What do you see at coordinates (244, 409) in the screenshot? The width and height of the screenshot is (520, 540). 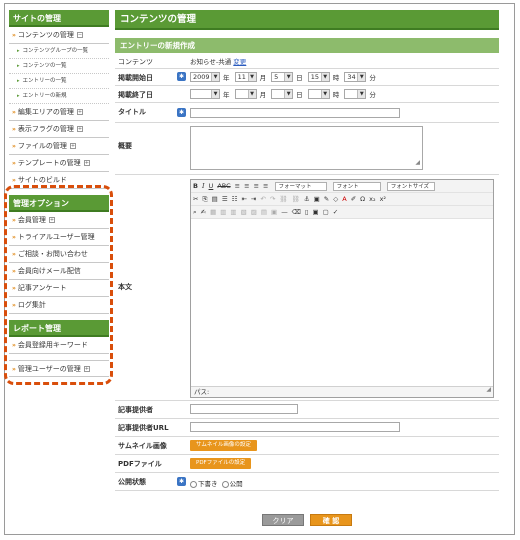 I see `author-input` at bounding box center [244, 409].